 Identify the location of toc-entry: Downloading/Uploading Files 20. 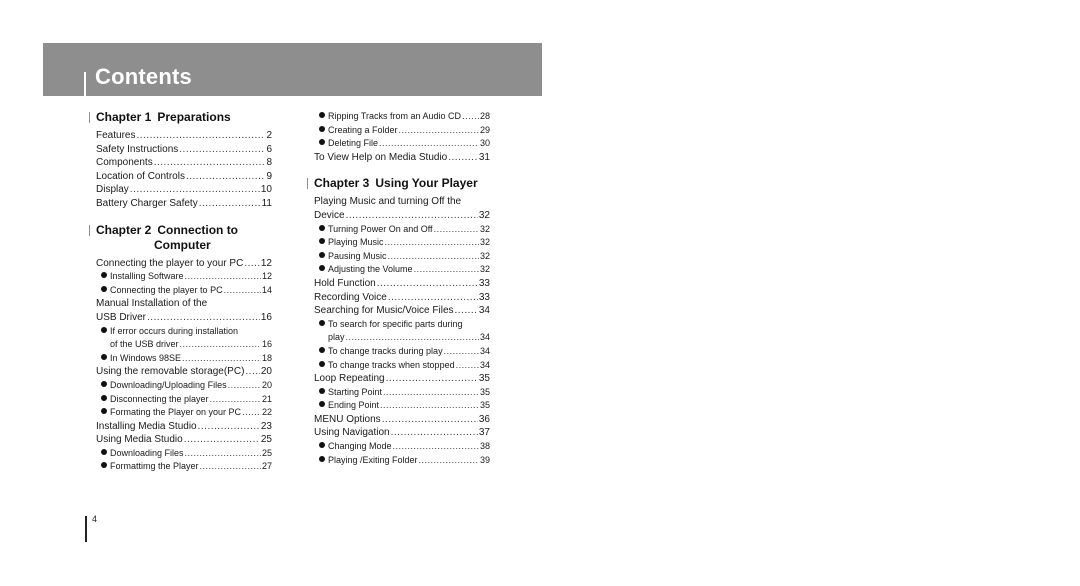
(184, 386).